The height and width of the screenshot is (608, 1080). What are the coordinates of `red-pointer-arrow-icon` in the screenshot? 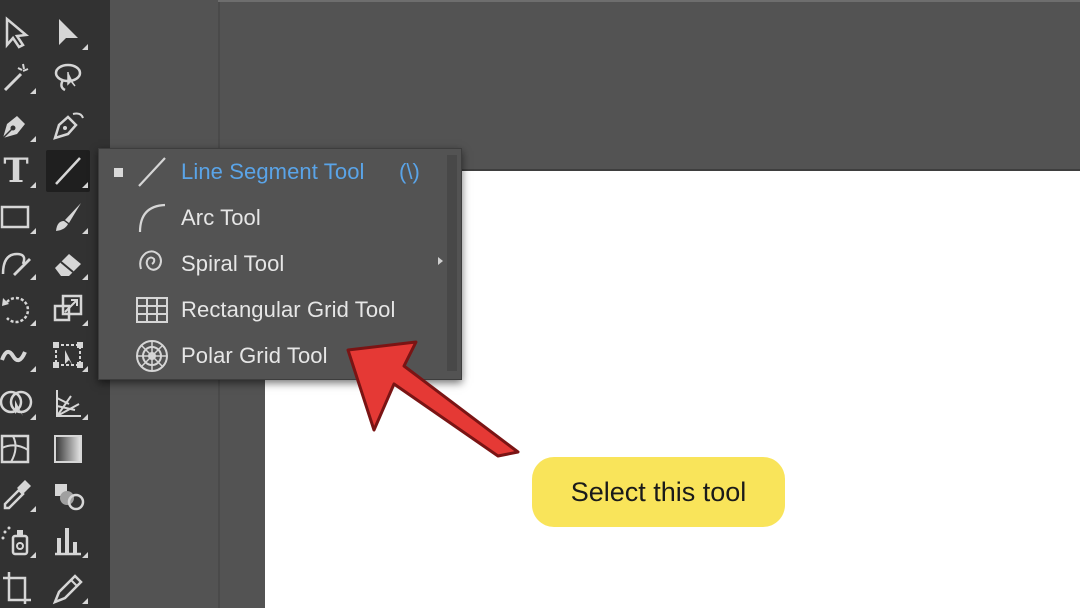 It's located at (433, 399).